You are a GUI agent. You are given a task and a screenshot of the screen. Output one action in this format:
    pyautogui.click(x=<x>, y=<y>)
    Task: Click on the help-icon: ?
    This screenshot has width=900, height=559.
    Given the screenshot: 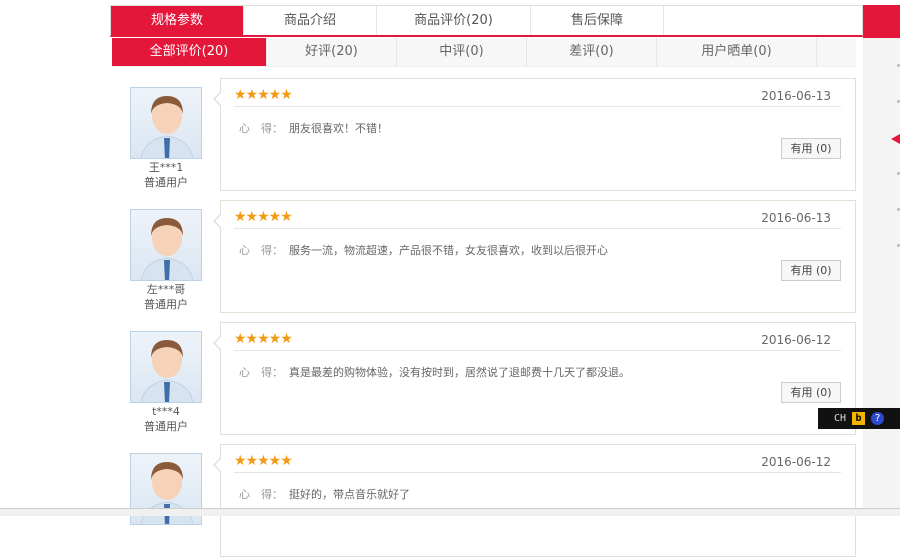 What is the action you would take?
    pyautogui.click(x=878, y=418)
    